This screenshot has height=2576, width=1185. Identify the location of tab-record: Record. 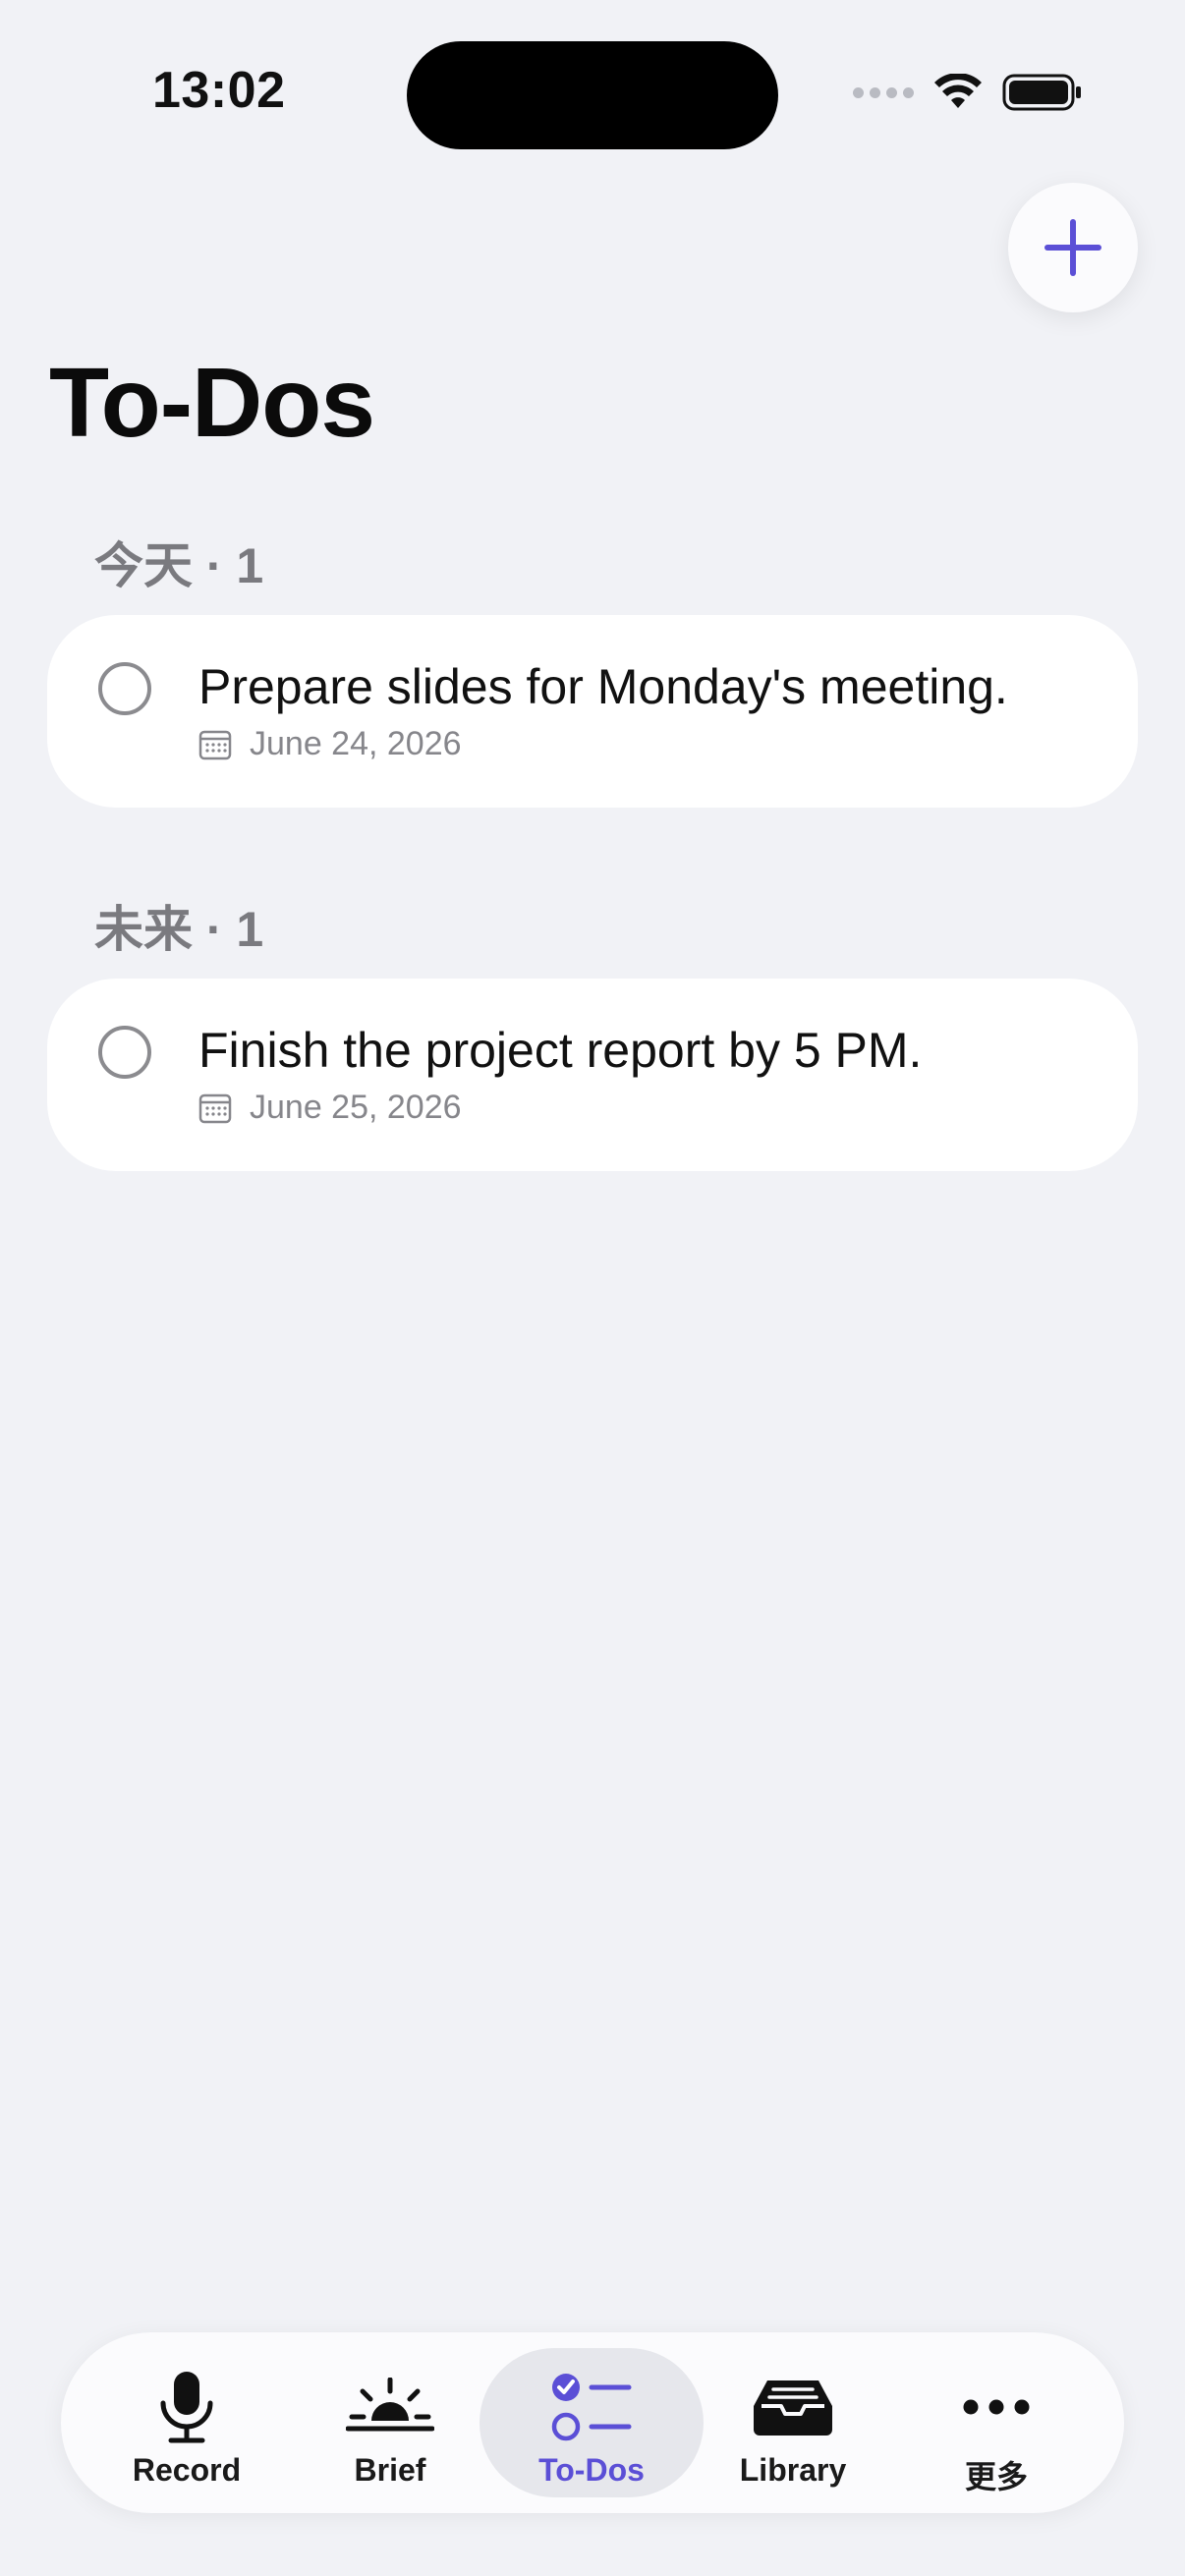
(187, 2422).